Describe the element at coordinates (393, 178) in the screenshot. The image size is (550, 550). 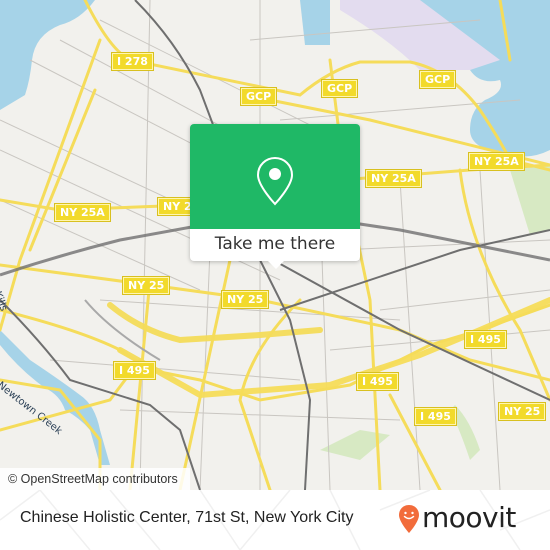
I see `highway-shield-ny25a-center: NY 25A` at that location.